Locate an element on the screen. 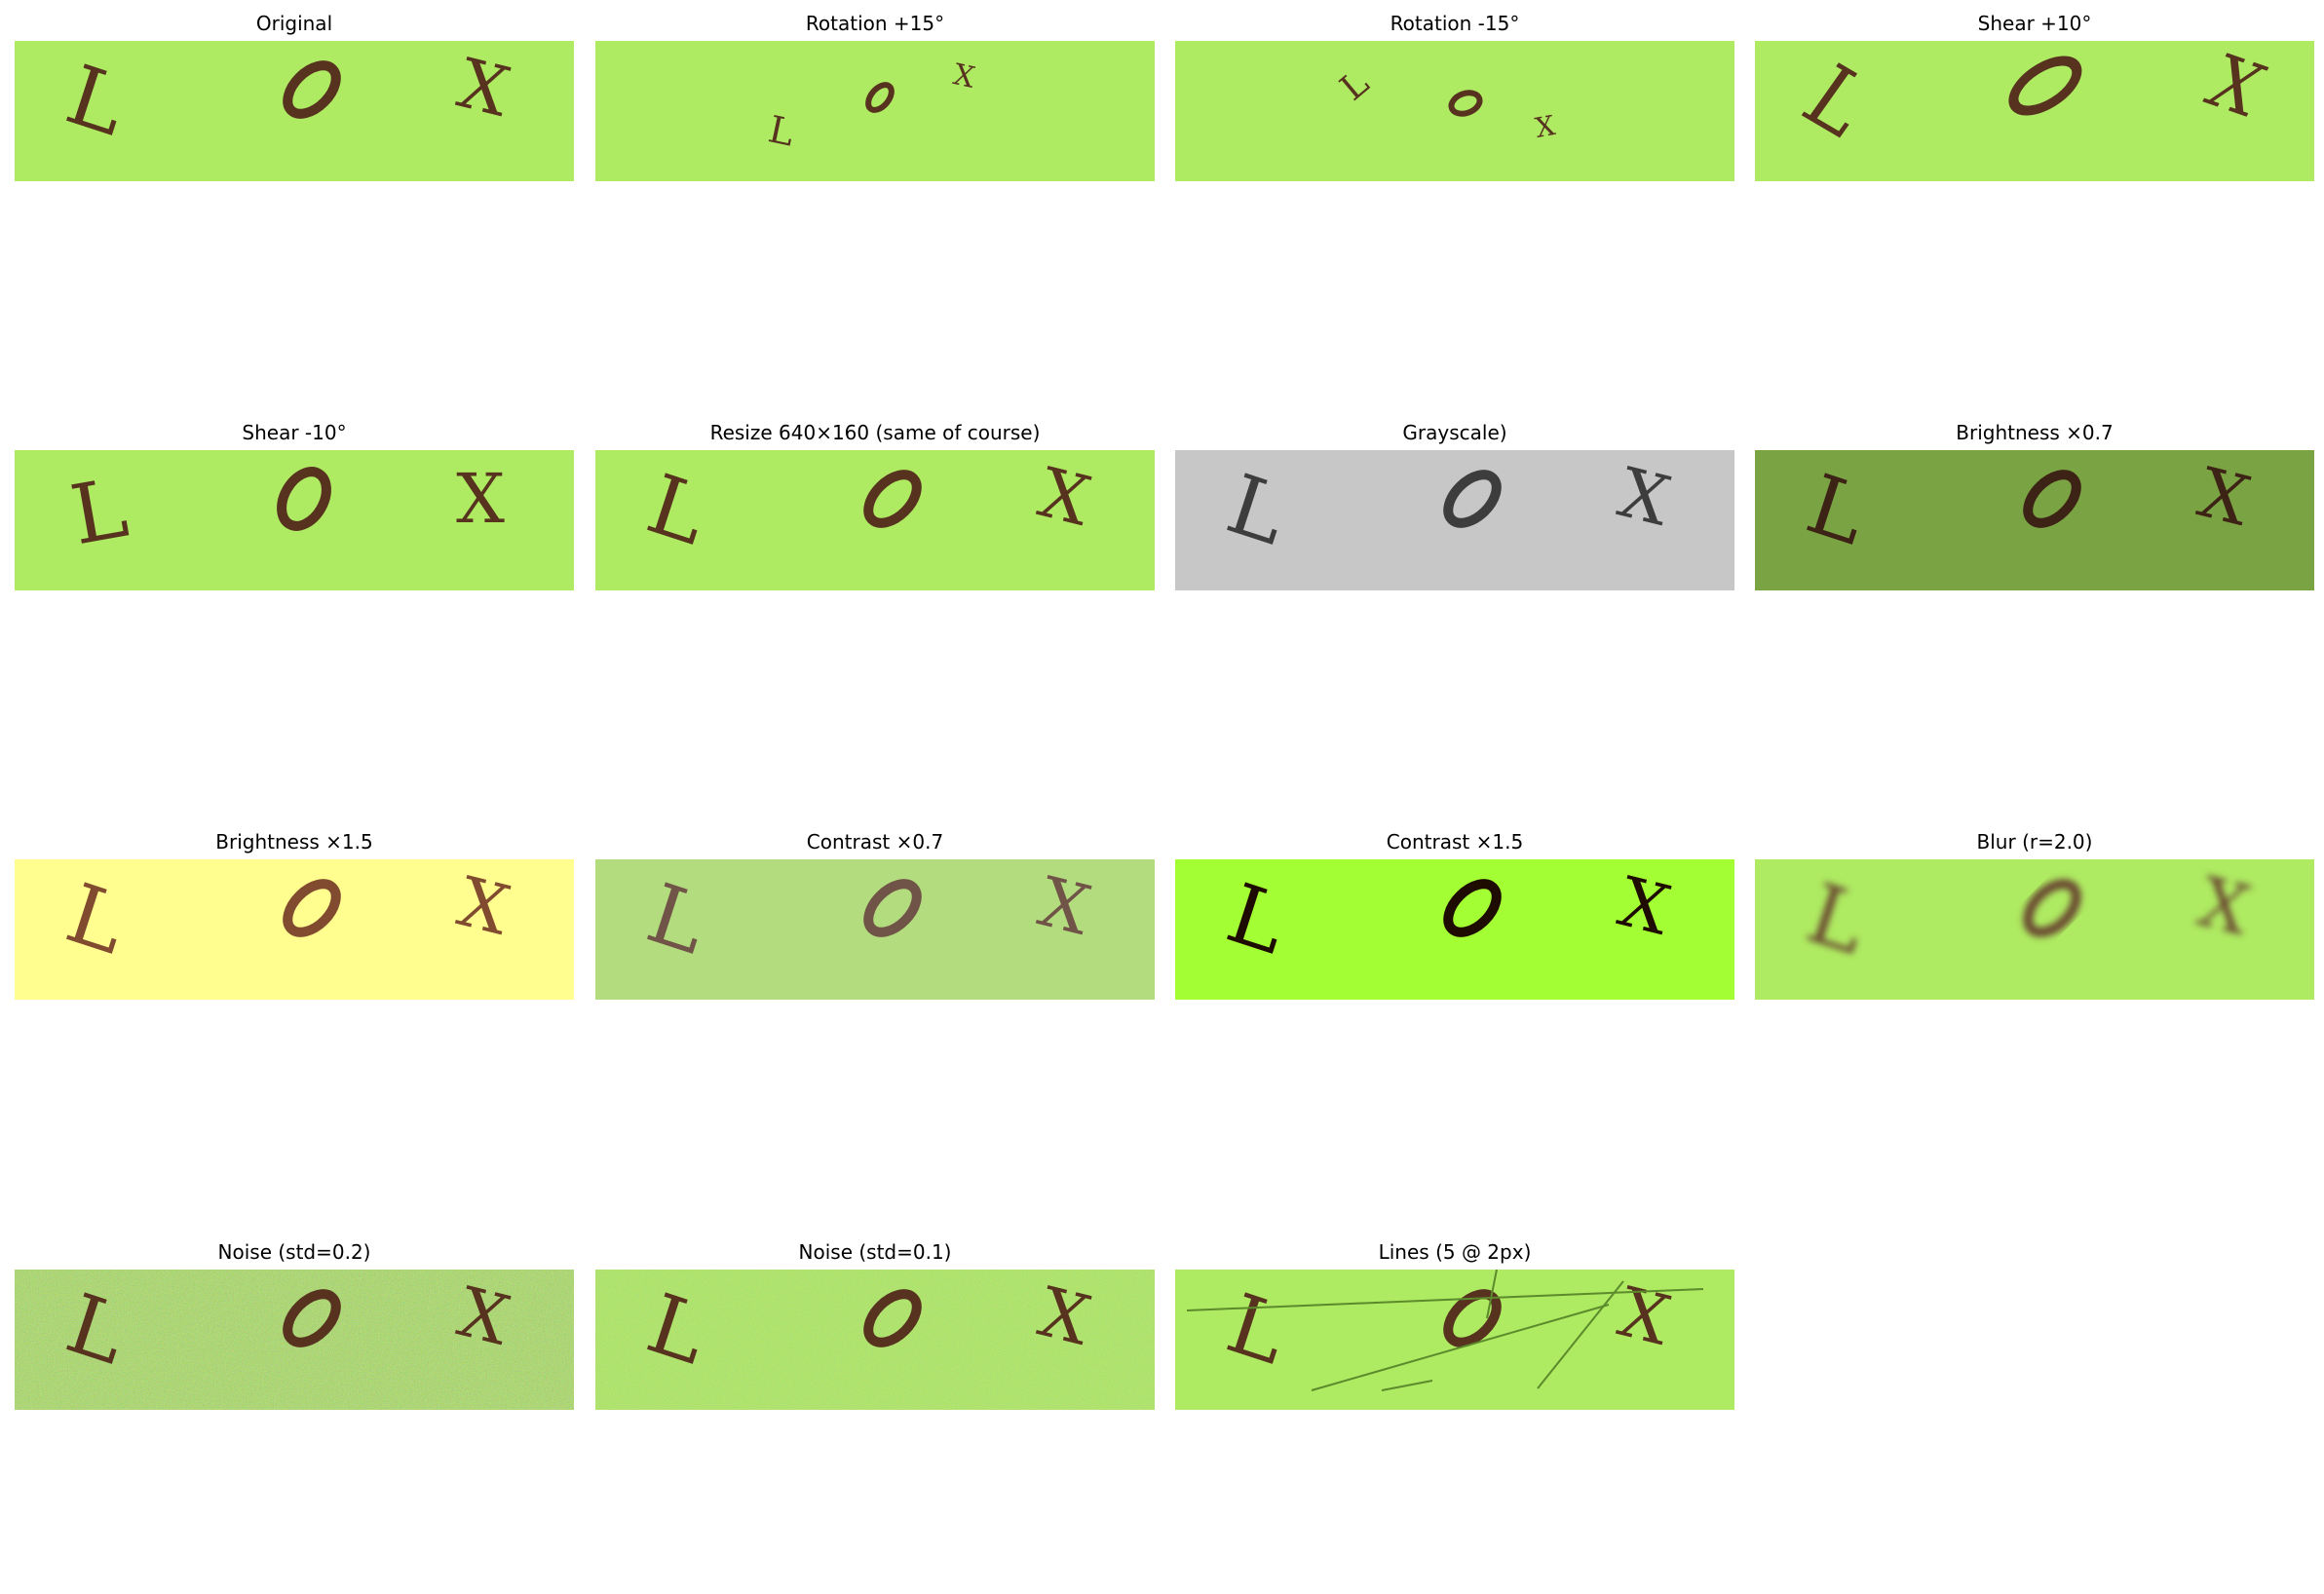  panel-7: Grayscale) L X is located at coordinates (1455, 501).